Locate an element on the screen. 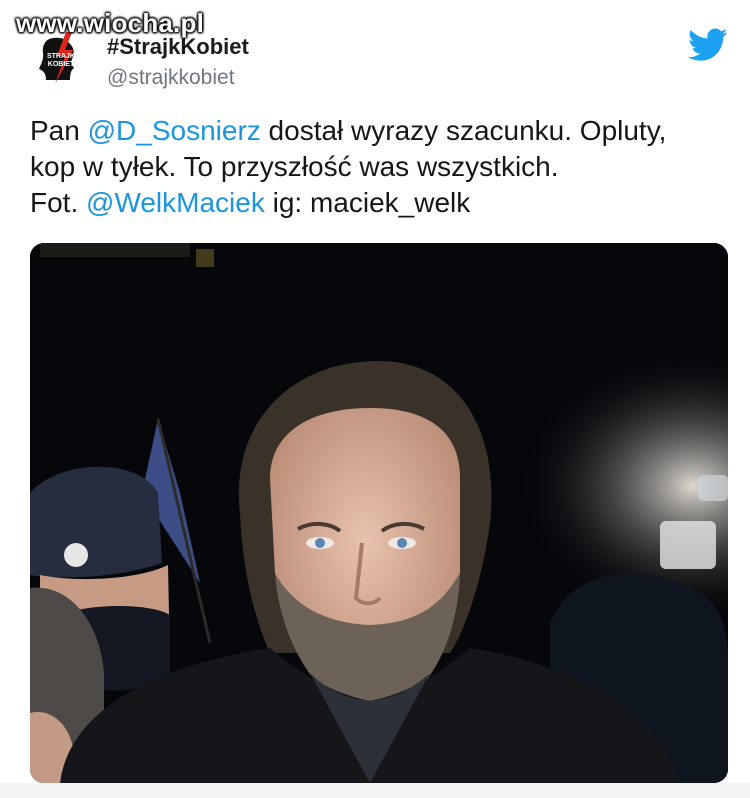 The width and height of the screenshot is (750, 798). twitter-bird-icon is located at coordinates (708, 45).